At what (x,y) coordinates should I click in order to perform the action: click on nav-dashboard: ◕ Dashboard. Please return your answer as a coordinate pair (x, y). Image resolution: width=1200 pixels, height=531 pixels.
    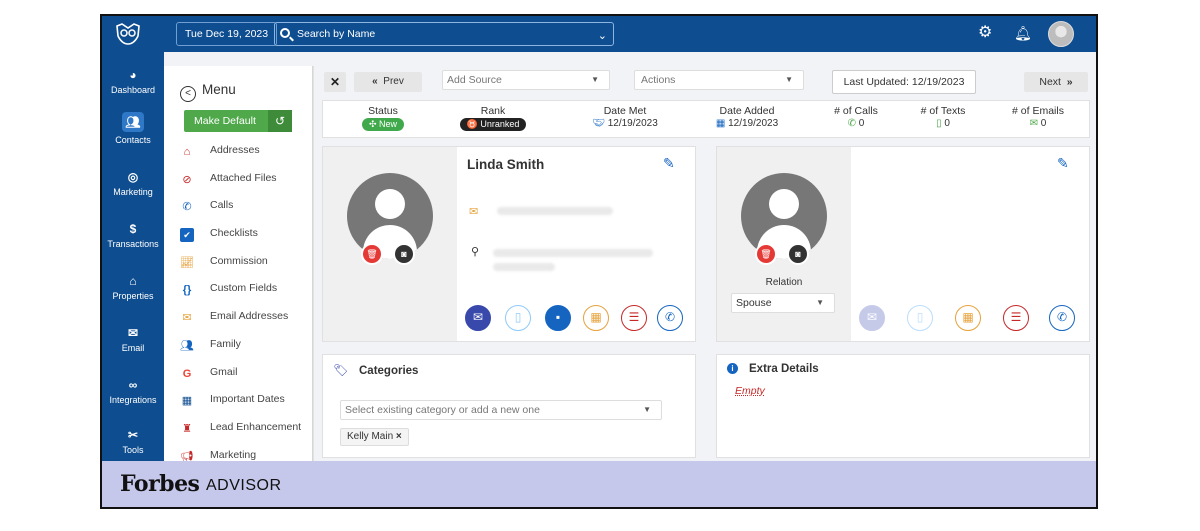
    Looking at the image, I should click on (133, 81).